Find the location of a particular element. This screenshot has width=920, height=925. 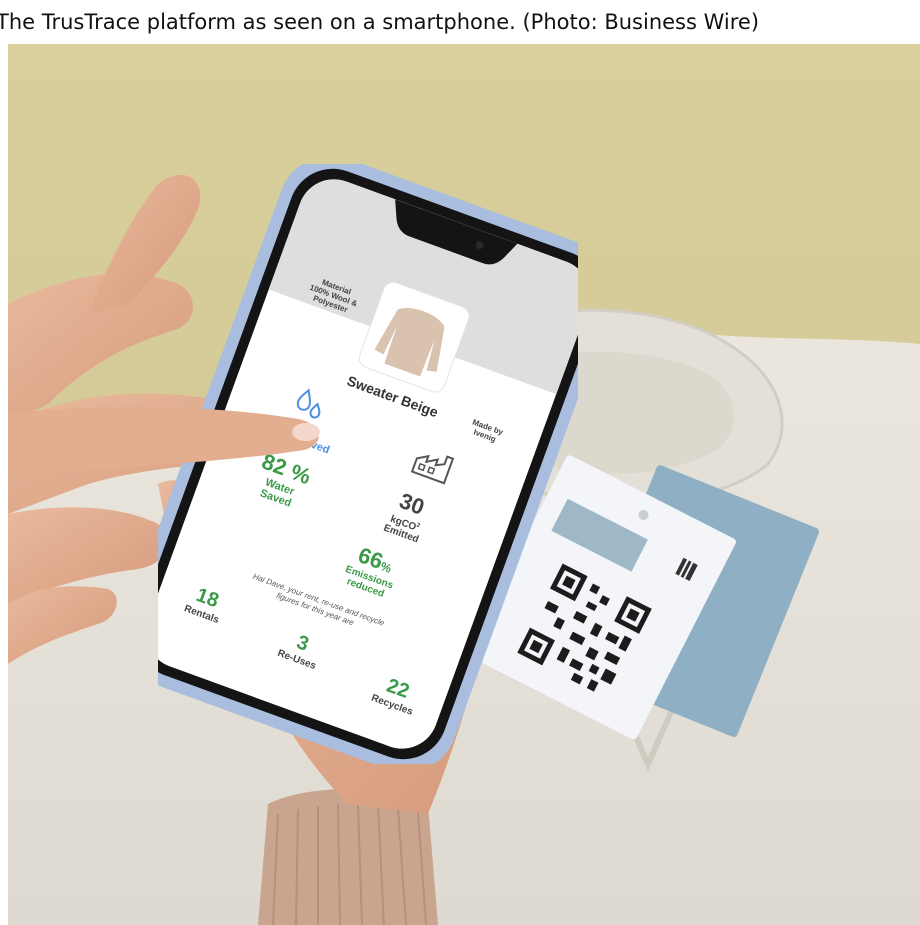

product-name: Sweater Beige is located at coordinates (392, 396).